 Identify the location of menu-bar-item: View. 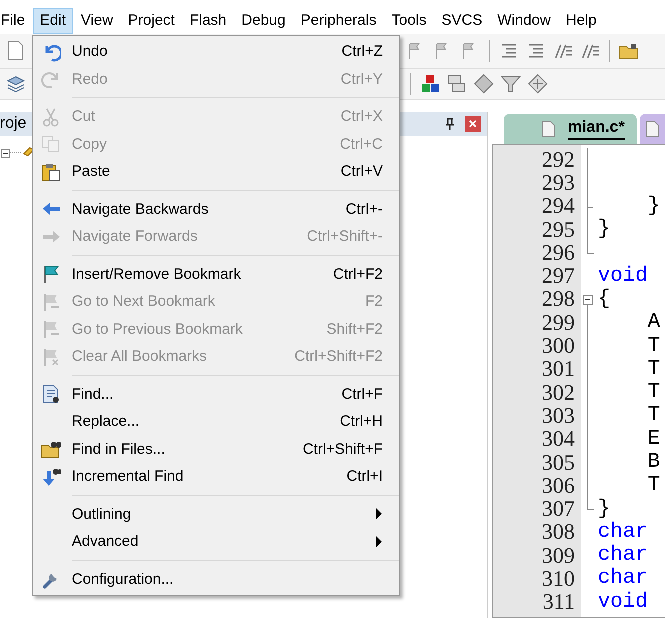
(97, 21).